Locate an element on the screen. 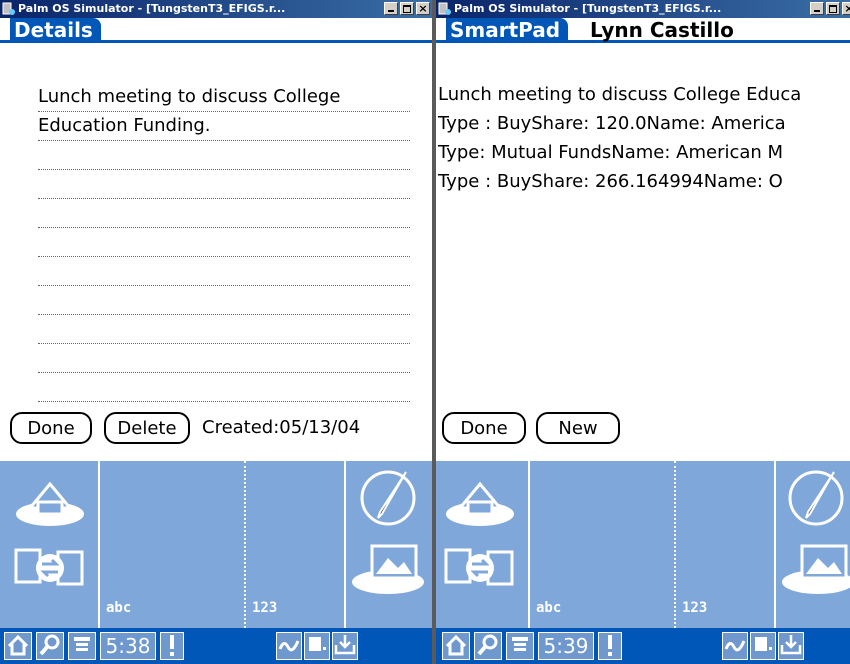 The image size is (850, 664). clock-time: 5:38 is located at coordinates (128, 646).